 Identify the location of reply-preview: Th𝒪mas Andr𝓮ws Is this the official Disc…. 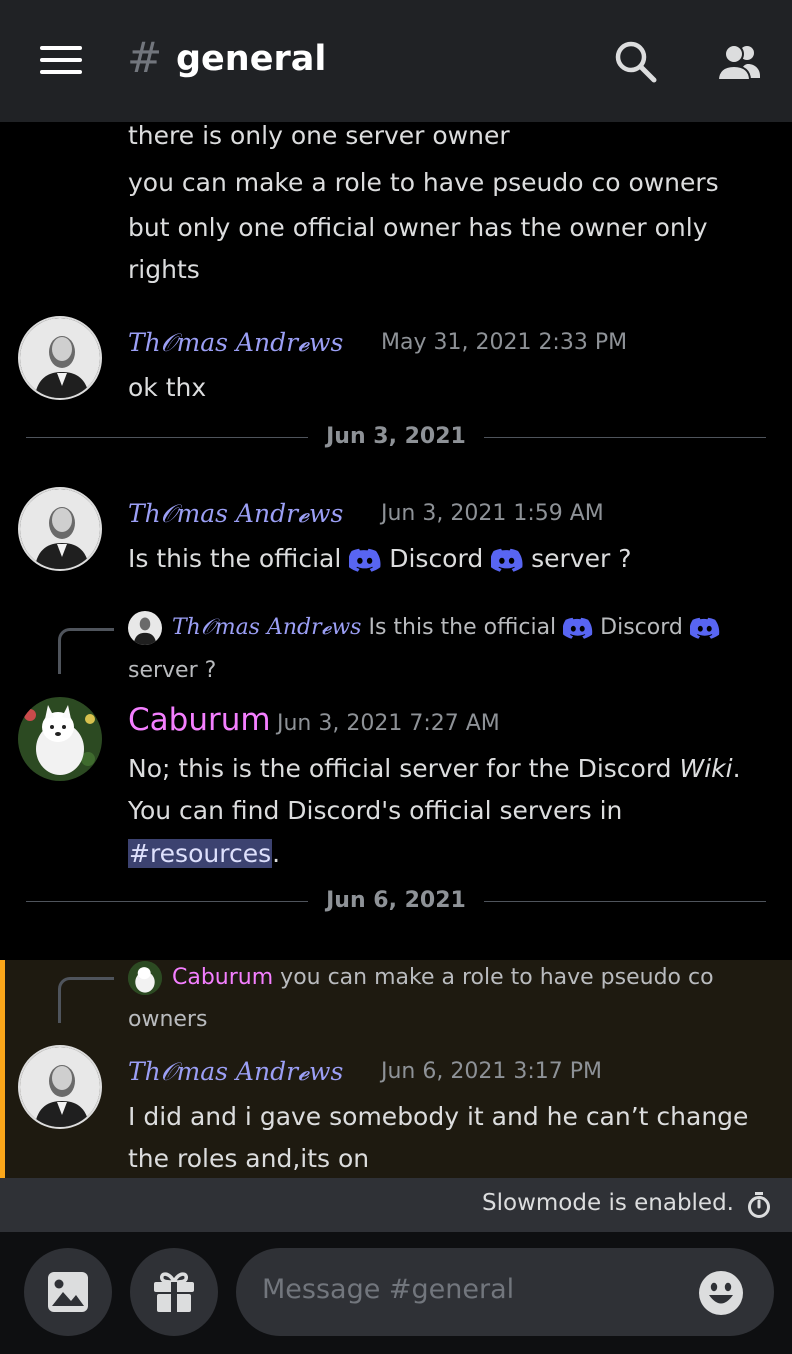
(446, 628).